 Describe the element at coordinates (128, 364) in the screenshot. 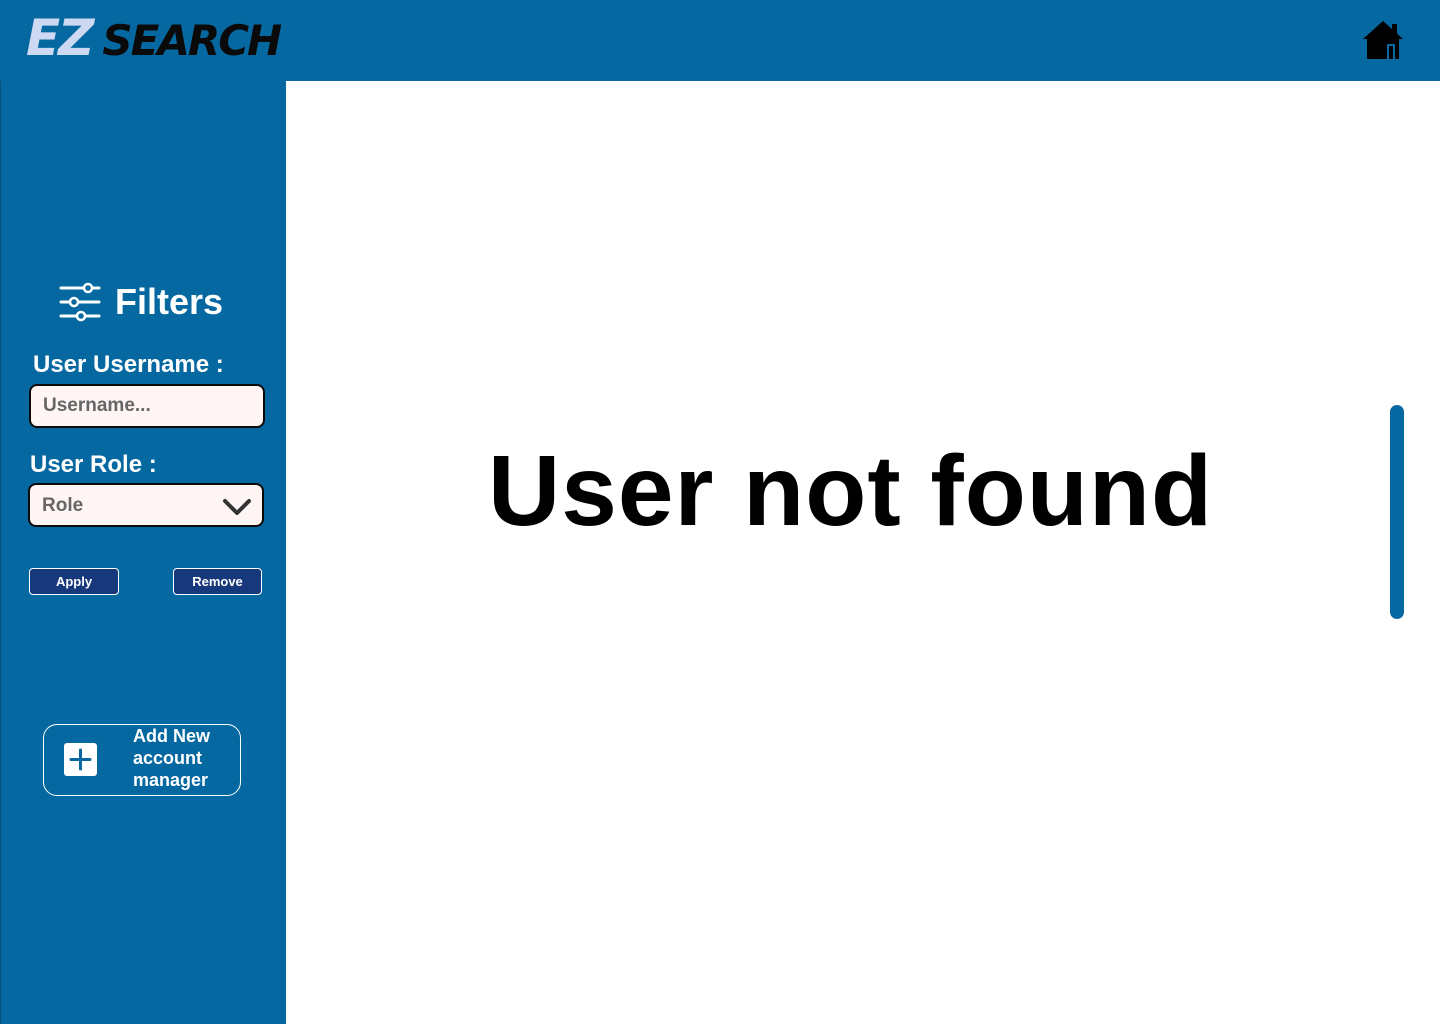

I see `username-label: User Username :` at that location.